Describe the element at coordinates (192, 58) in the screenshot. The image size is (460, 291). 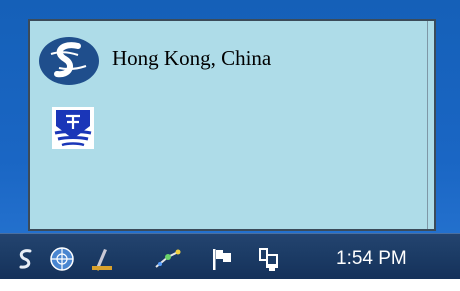
I see `notification-title: Hong Kong, China` at that location.